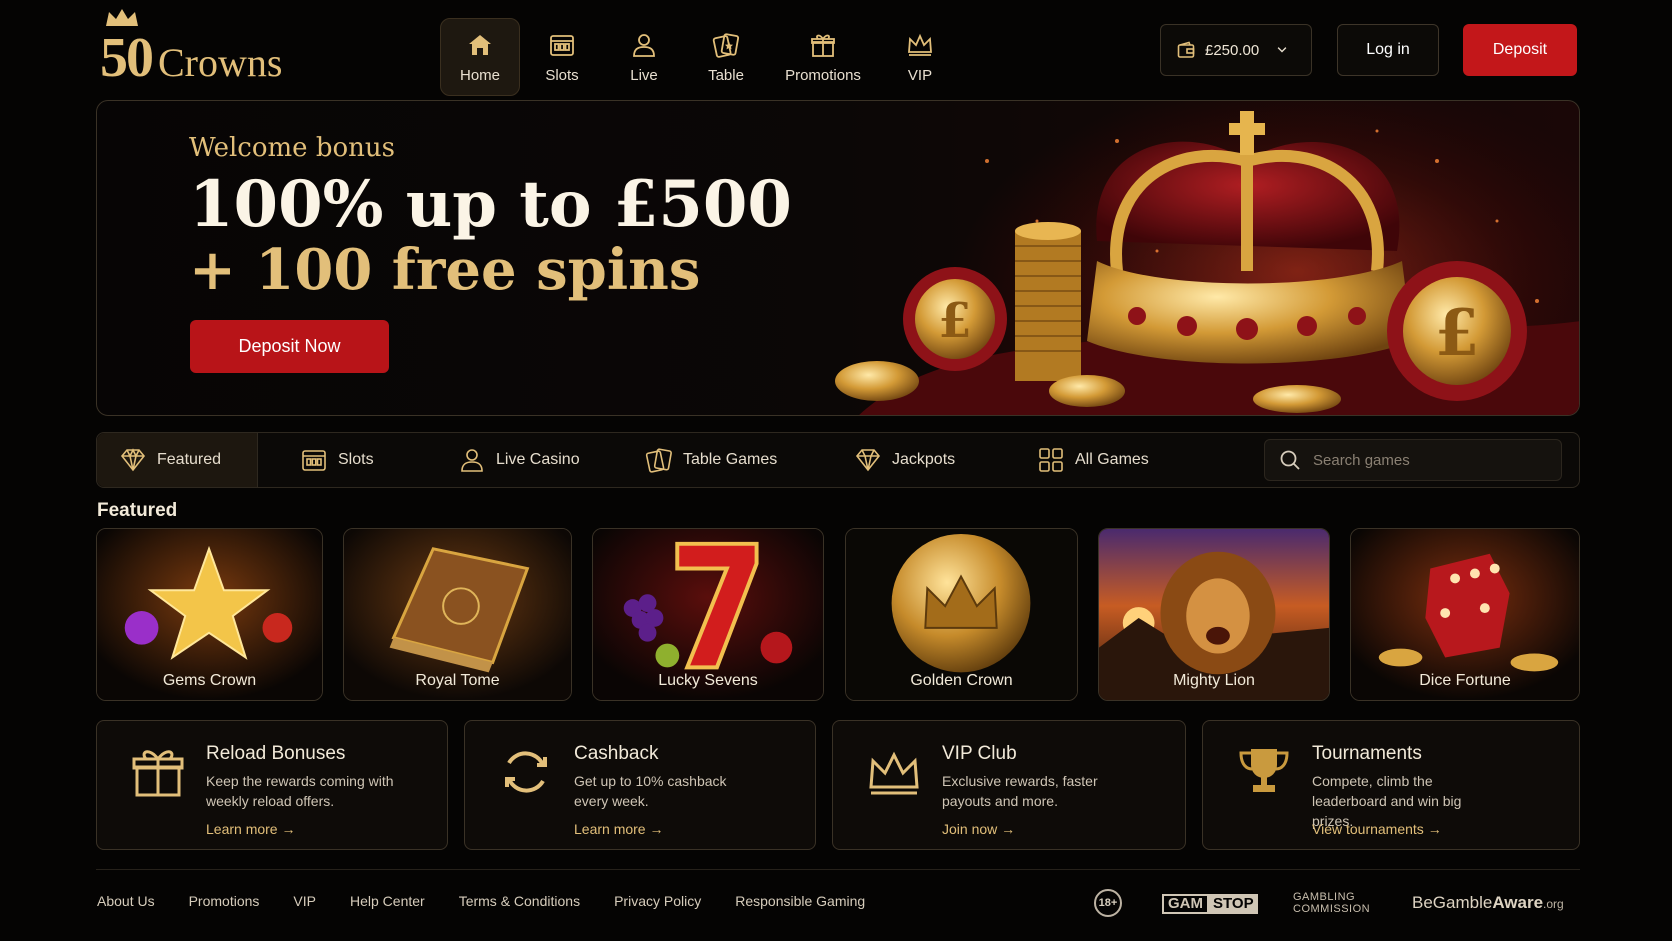 This screenshot has height=941, width=1672. Describe the element at coordinates (519, 460) in the screenshot. I see `category-live-casino: Live Casino` at that location.